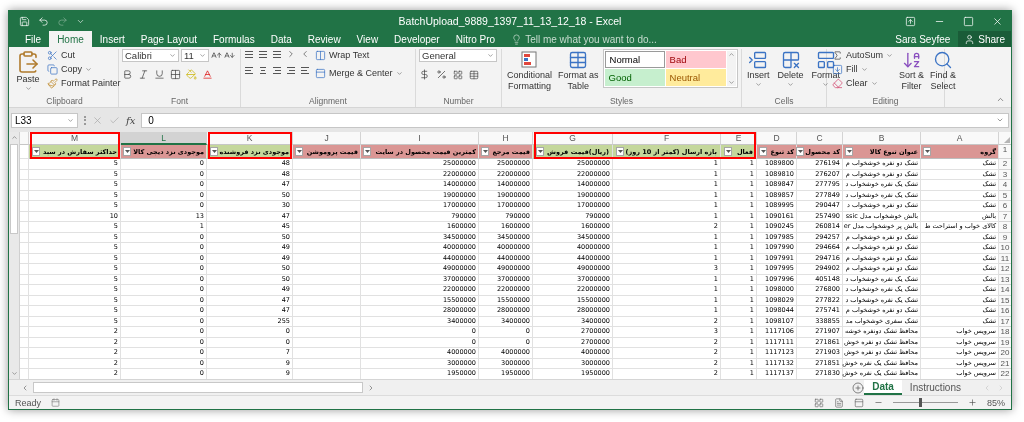  What do you see at coordinates (839, 402) in the screenshot?
I see `page-layout-view-icon` at bounding box center [839, 402].